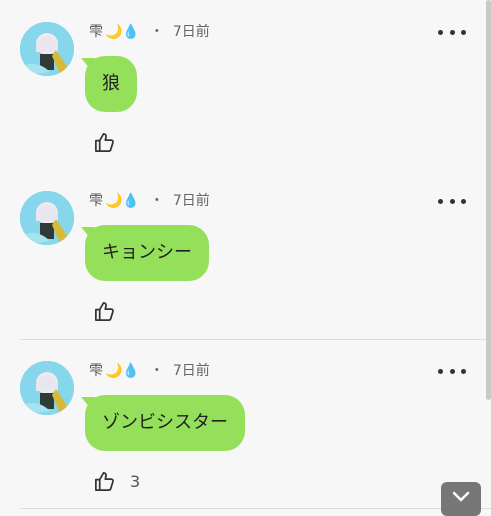 The width and height of the screenshot is (491, 516). What do you see at coordinates (488, 200) in the screenshot?
I see `scrollbar` at bounding box center [488, 200].